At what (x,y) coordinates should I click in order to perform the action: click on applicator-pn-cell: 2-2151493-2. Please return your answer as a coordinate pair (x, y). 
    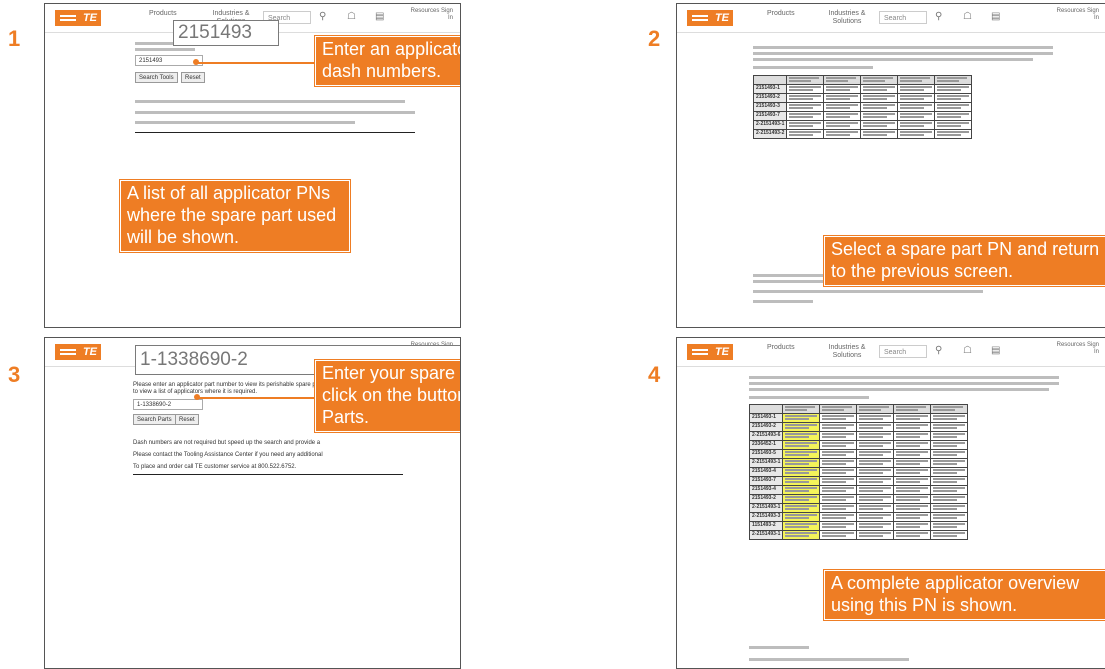
    Looking at the image, I should click on (770, 134).